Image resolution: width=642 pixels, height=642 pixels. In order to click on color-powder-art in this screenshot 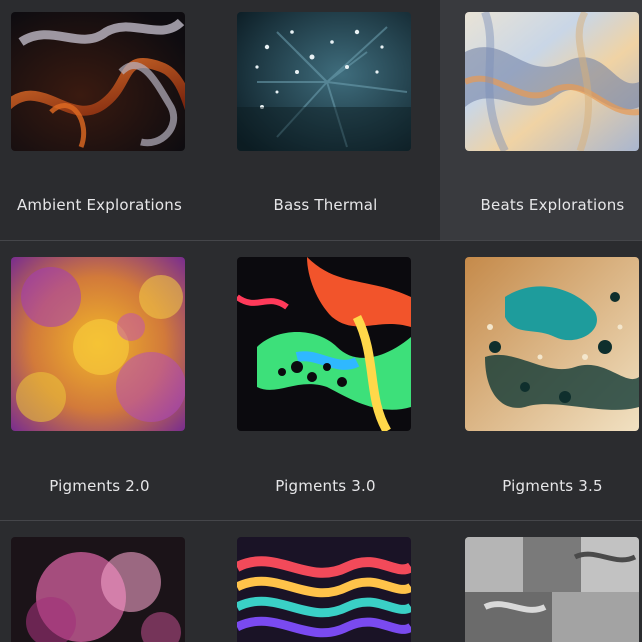, I will do `click(98, 344)`.